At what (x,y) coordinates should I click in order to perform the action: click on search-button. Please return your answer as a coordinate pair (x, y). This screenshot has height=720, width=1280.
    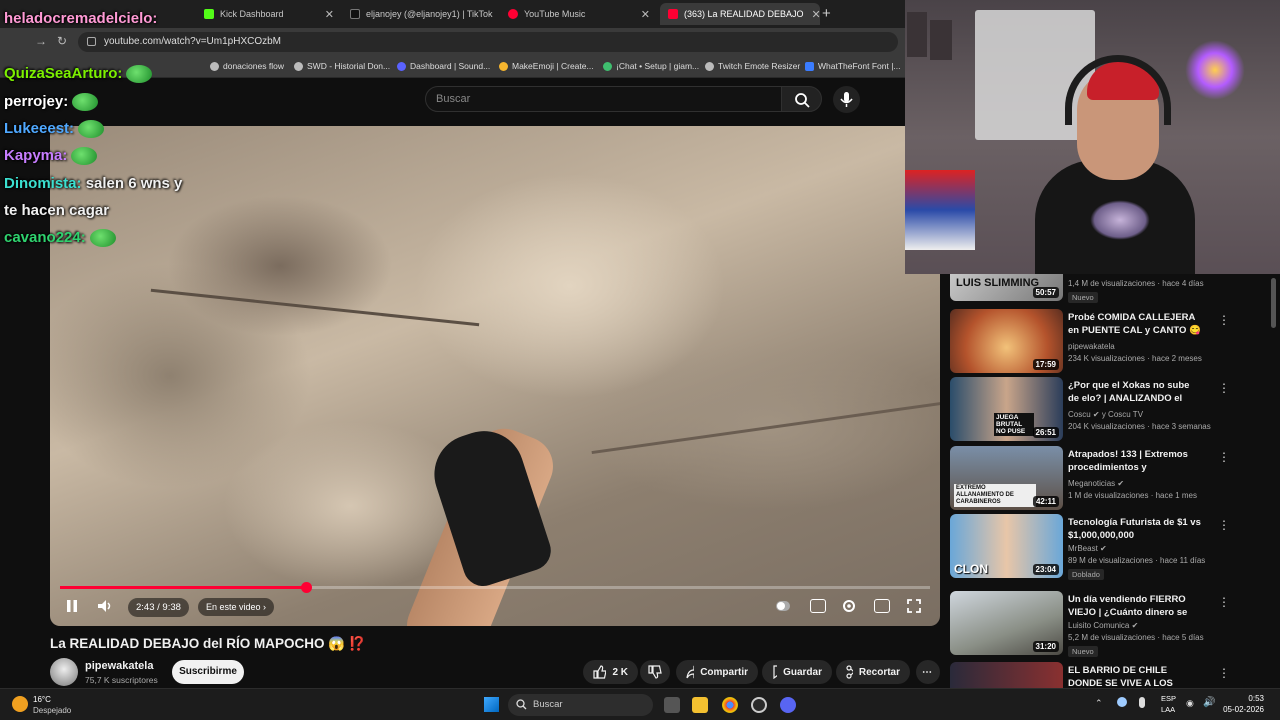
    Looking at the image, I should click on (801, 99).